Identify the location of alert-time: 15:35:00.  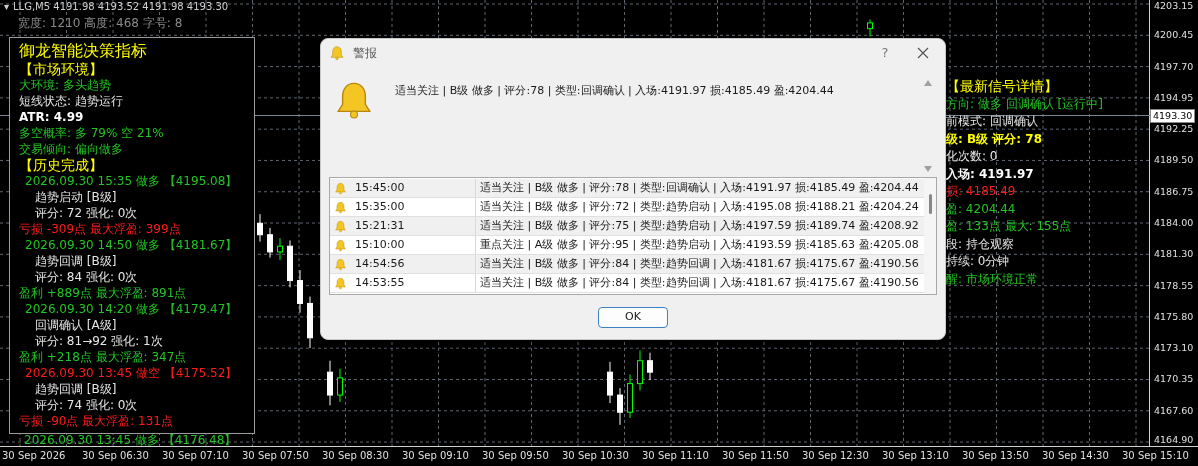
(380, 206).